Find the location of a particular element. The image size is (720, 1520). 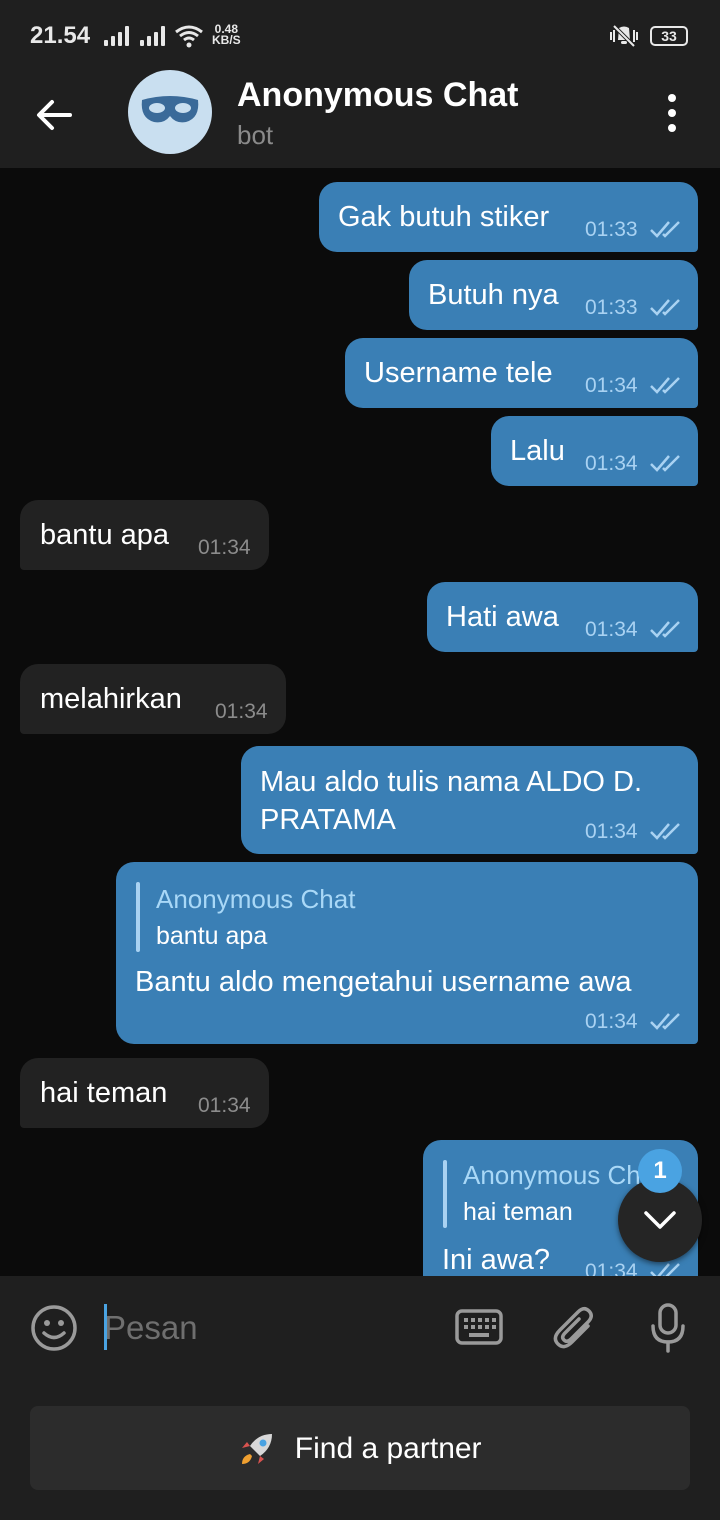

message-text: bantu apa is located at coordinates (105, 535).